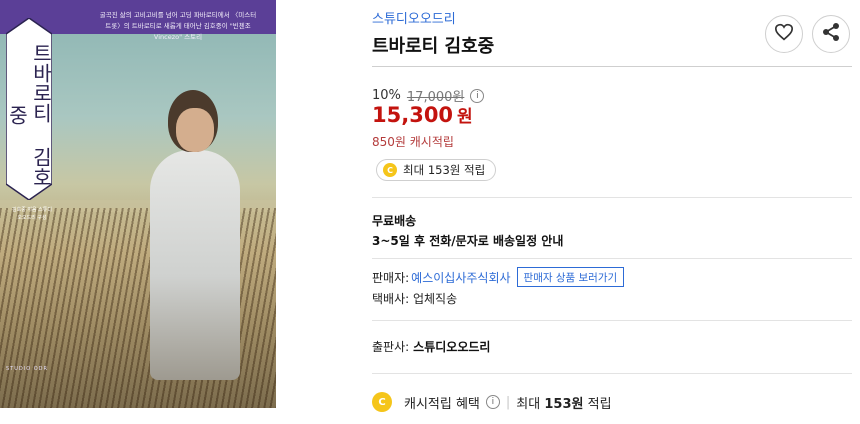 The height and width of the screenshot is (424, 860). What do you see at coordinates (599, 404) in the screenshot?
I see `benefit-suffix: 적립` at bounding box center [599, 404].